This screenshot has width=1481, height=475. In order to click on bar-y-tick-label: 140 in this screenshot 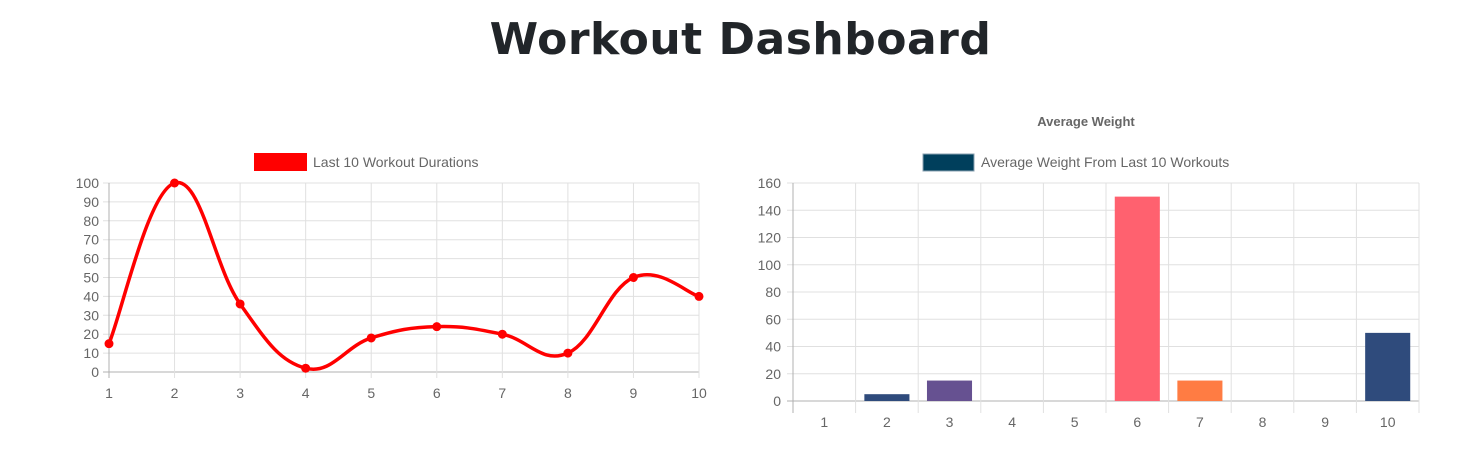, I will do `click(770, 210)`.